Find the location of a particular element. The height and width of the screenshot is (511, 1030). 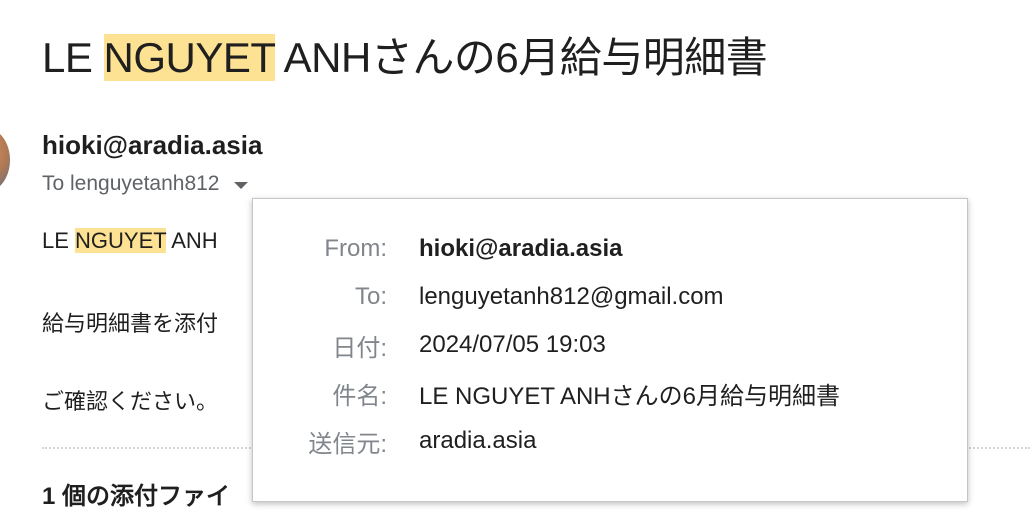

body-line-greeting: LE NGUYET ANH is located at coordinates (130, 241).